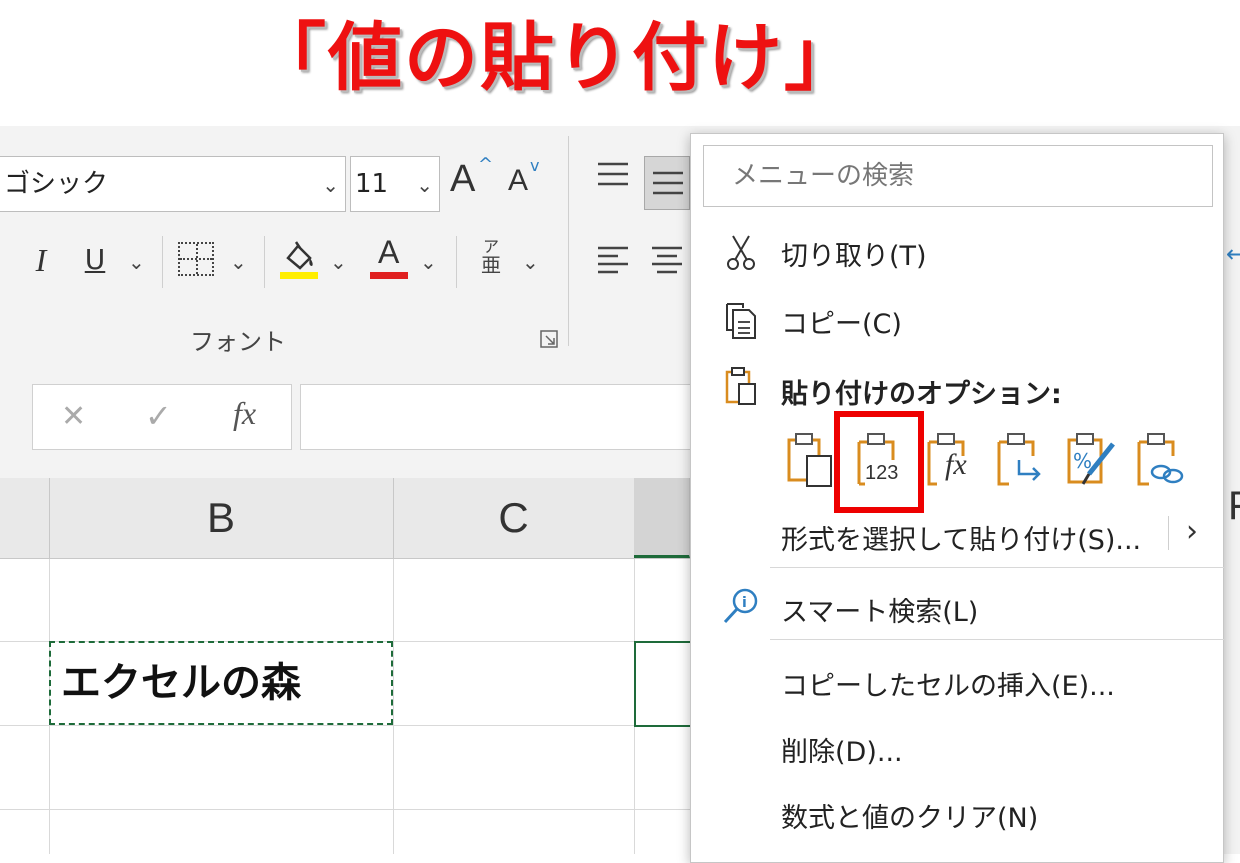  Describe the element at coordinates (491, 265) in the screenshot. I see `phonetic-bottom: 亜` at that location.